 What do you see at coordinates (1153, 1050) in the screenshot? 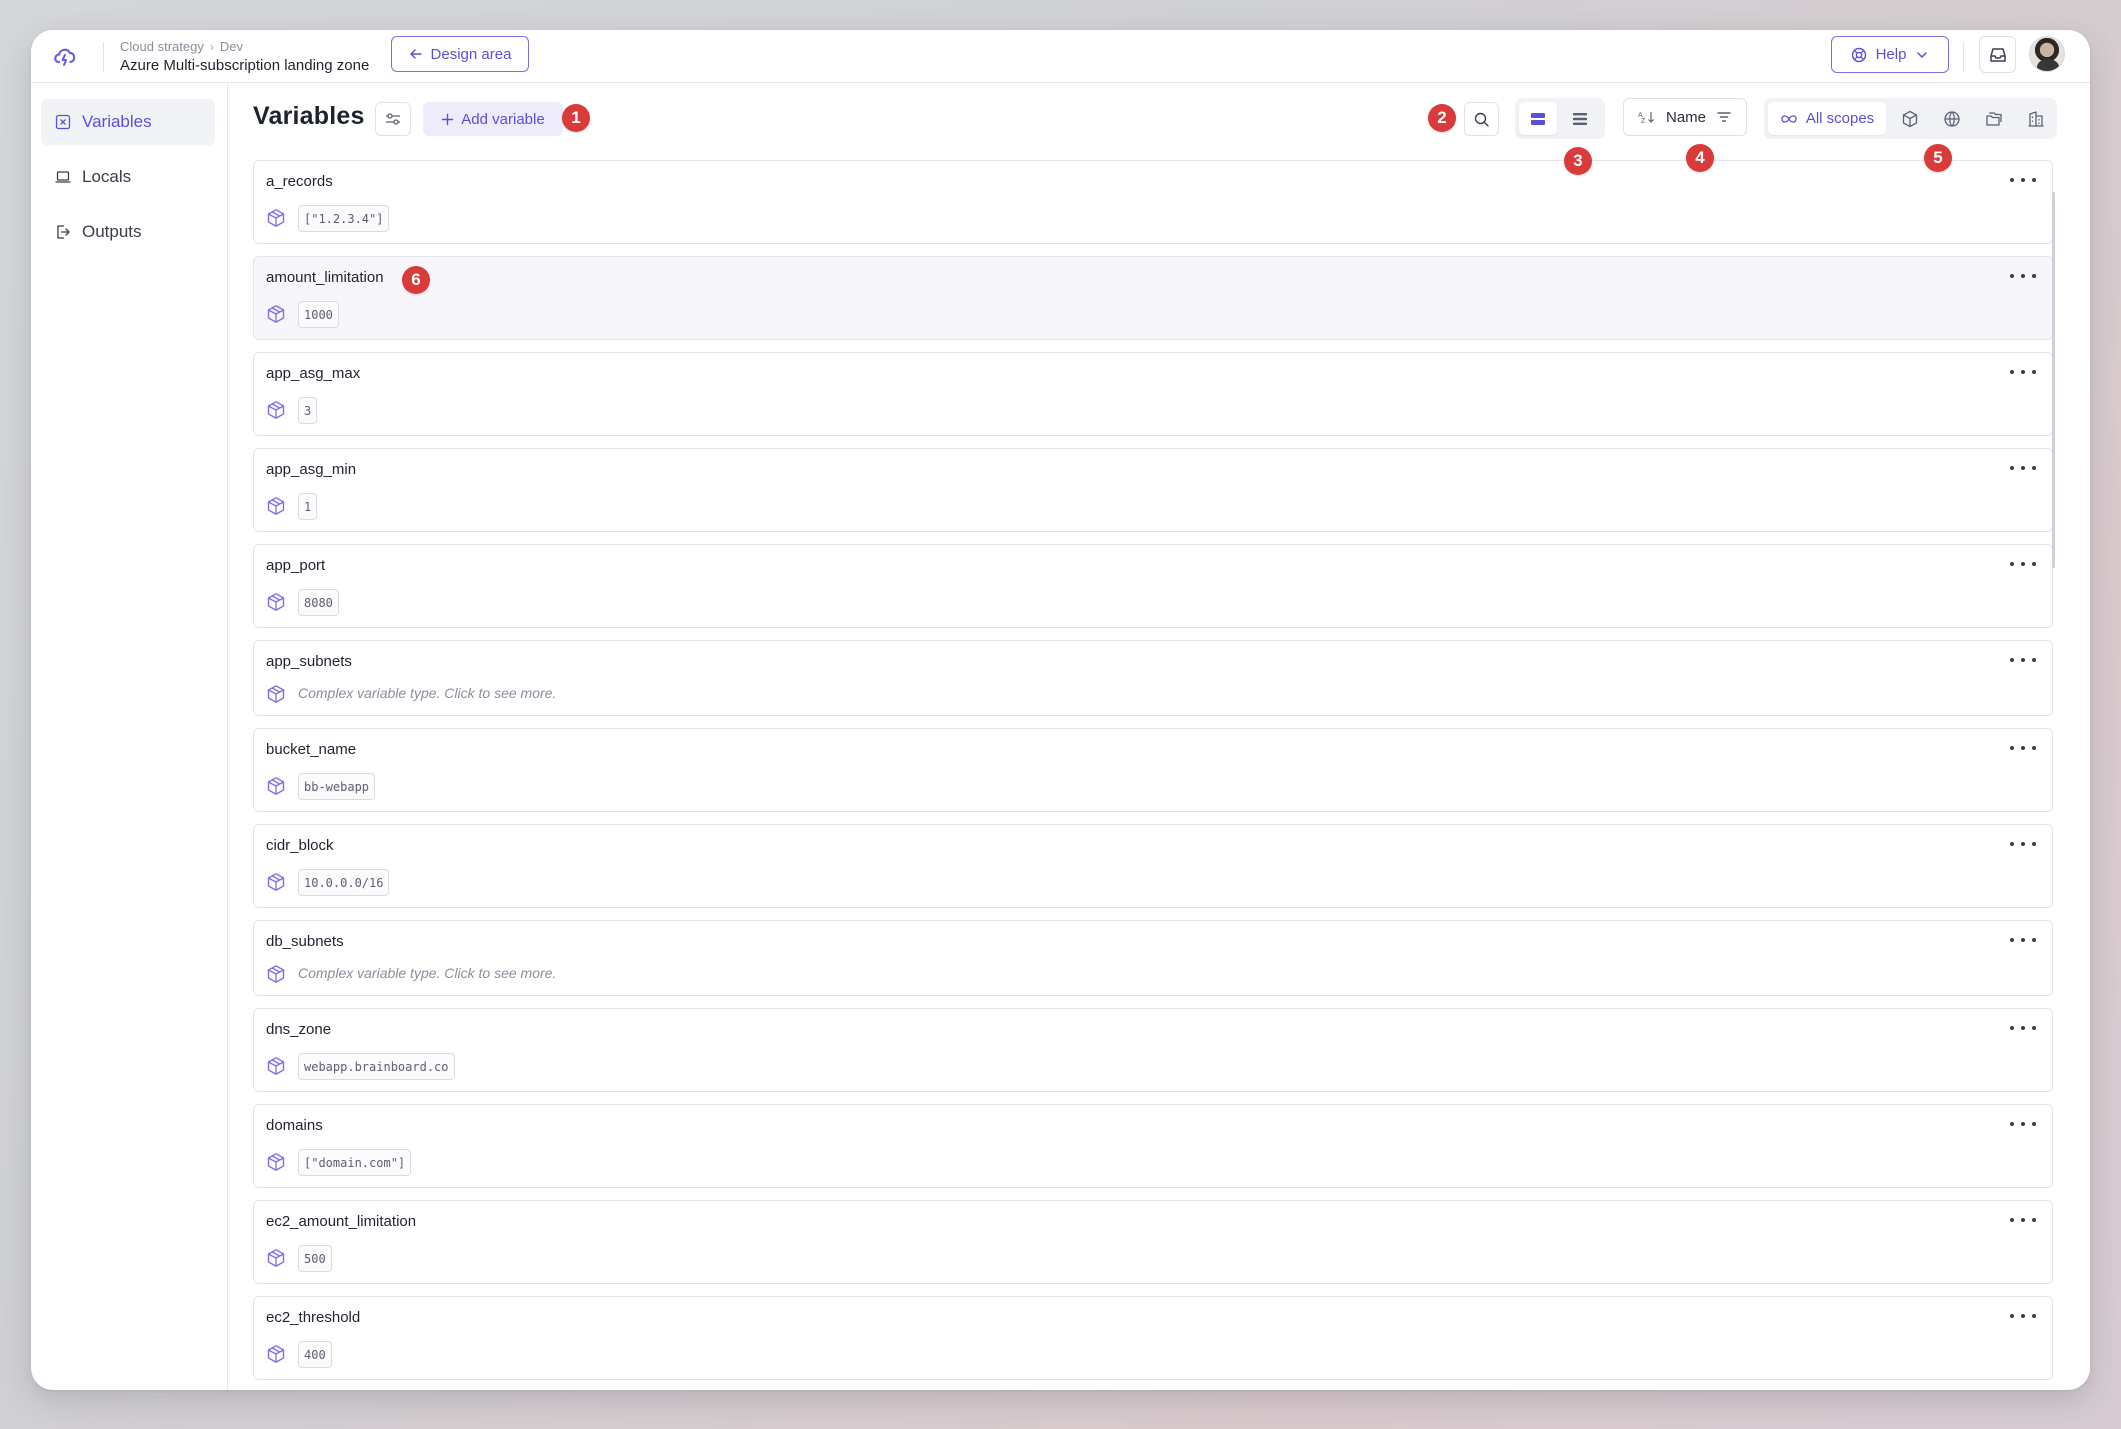
I see `variable-card: dns_zone webapp.brainboard.co` at bounding box center [1153, 1050].